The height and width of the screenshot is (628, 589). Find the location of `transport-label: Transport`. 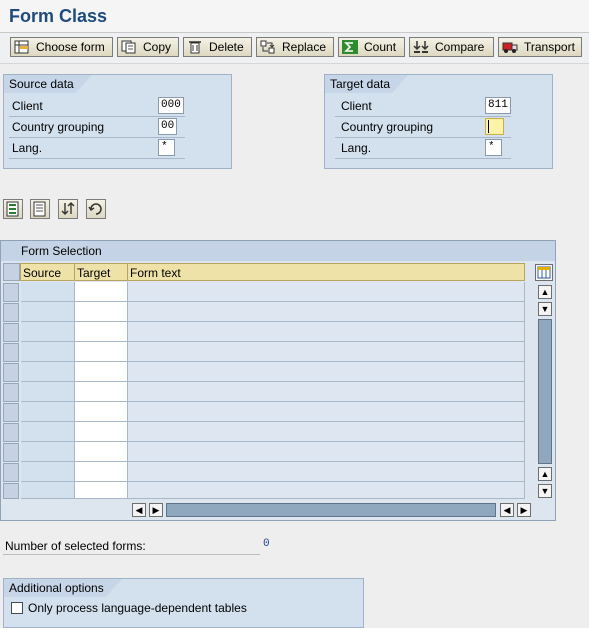

transport-label: Transport is located at coordinates (549, 47).